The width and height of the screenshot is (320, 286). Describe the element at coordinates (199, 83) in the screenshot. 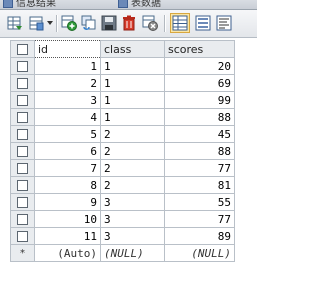

I see `cell-scores: 69` at that location.